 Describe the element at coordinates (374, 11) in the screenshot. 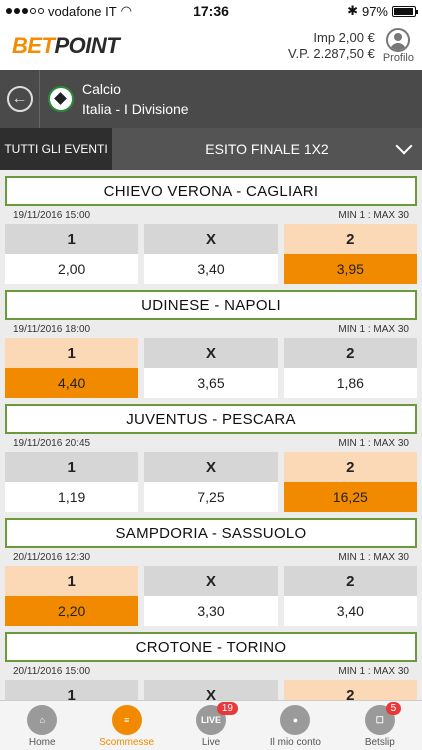

I see `battery-percent: 97%` at that location.